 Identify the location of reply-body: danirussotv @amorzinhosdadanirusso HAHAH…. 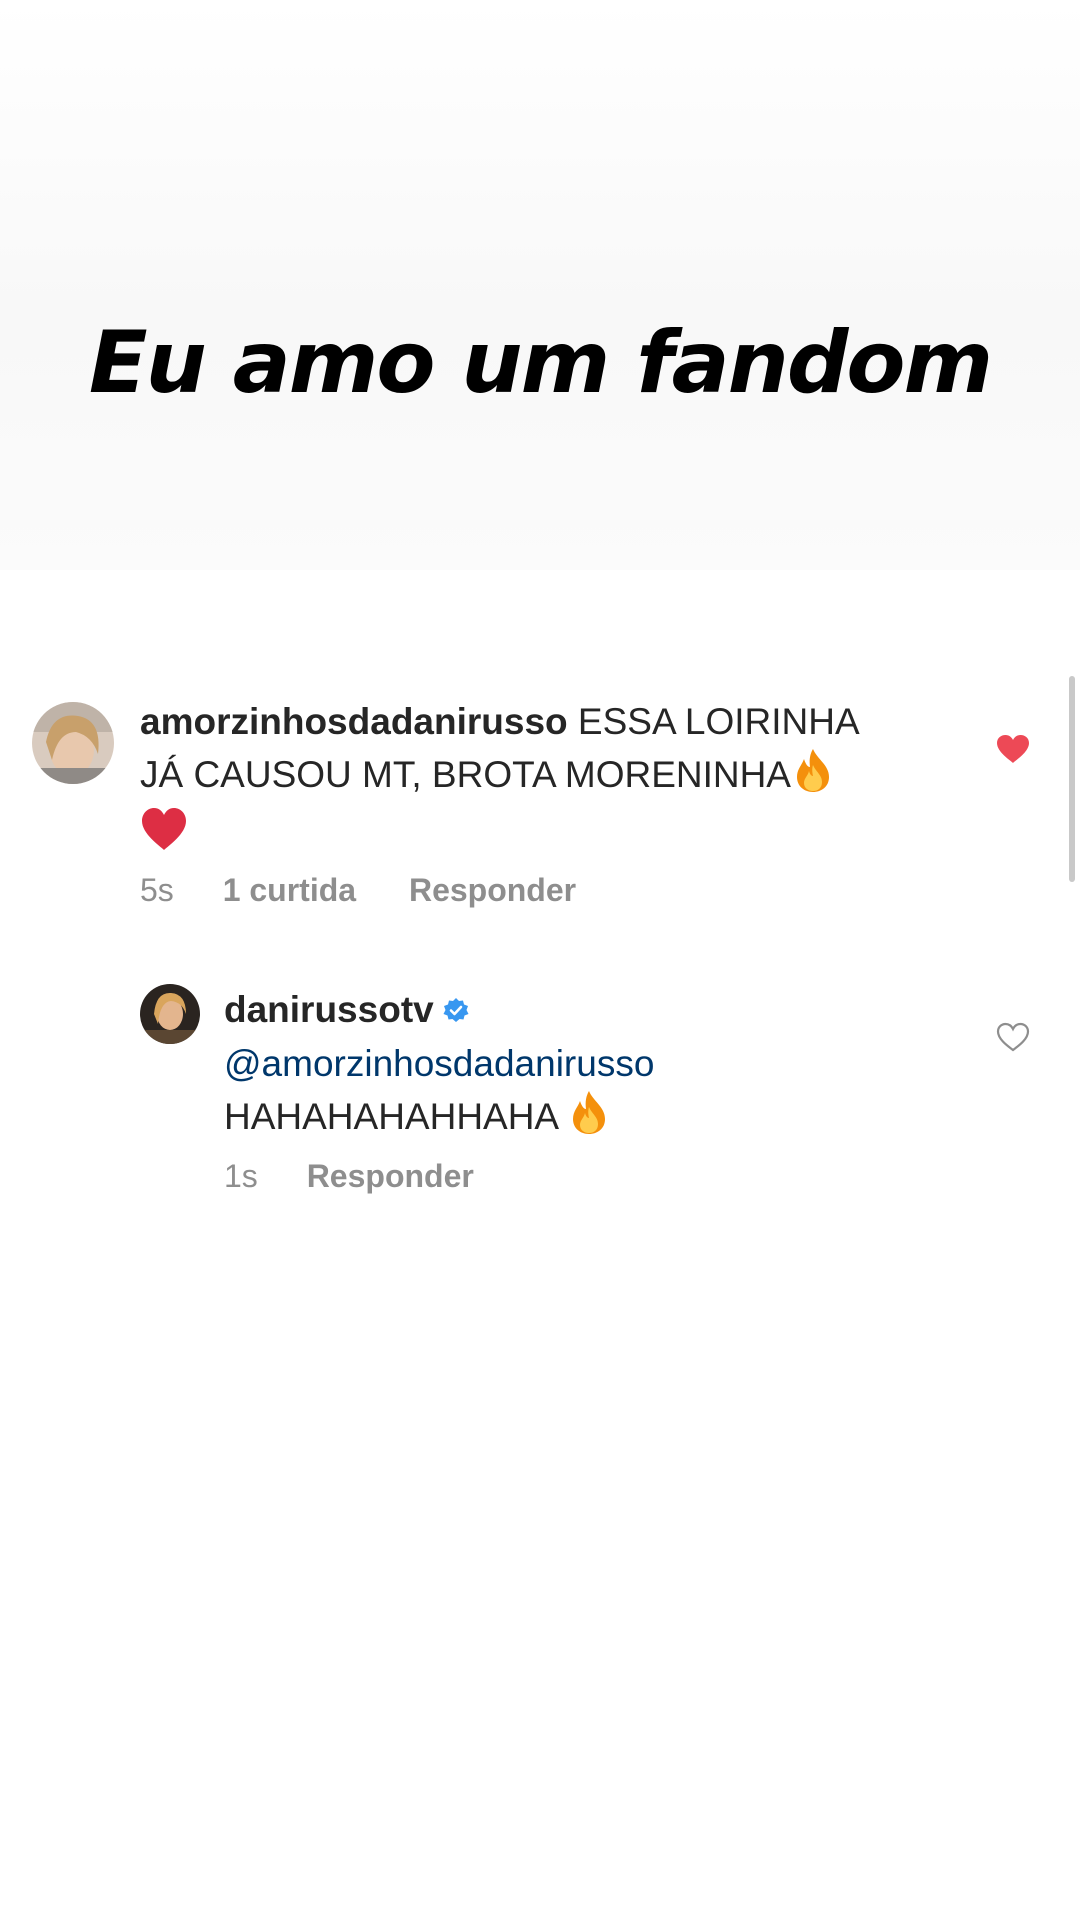
(594, 1066).